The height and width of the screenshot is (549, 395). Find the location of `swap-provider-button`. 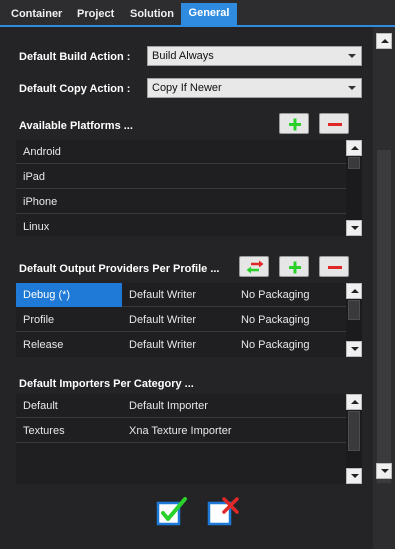

swap-provider-button is located at coordinates (254, 266).